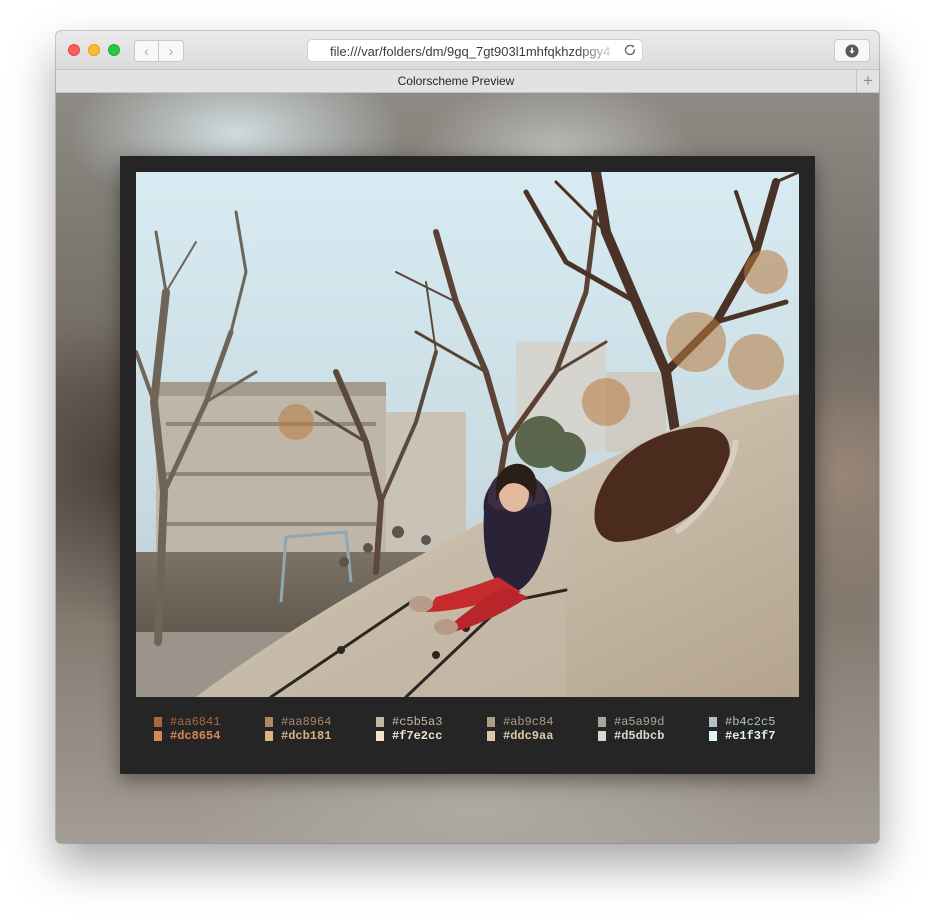  I want to click on palette-normal-item: #b4c2c5, so click(759, 722).